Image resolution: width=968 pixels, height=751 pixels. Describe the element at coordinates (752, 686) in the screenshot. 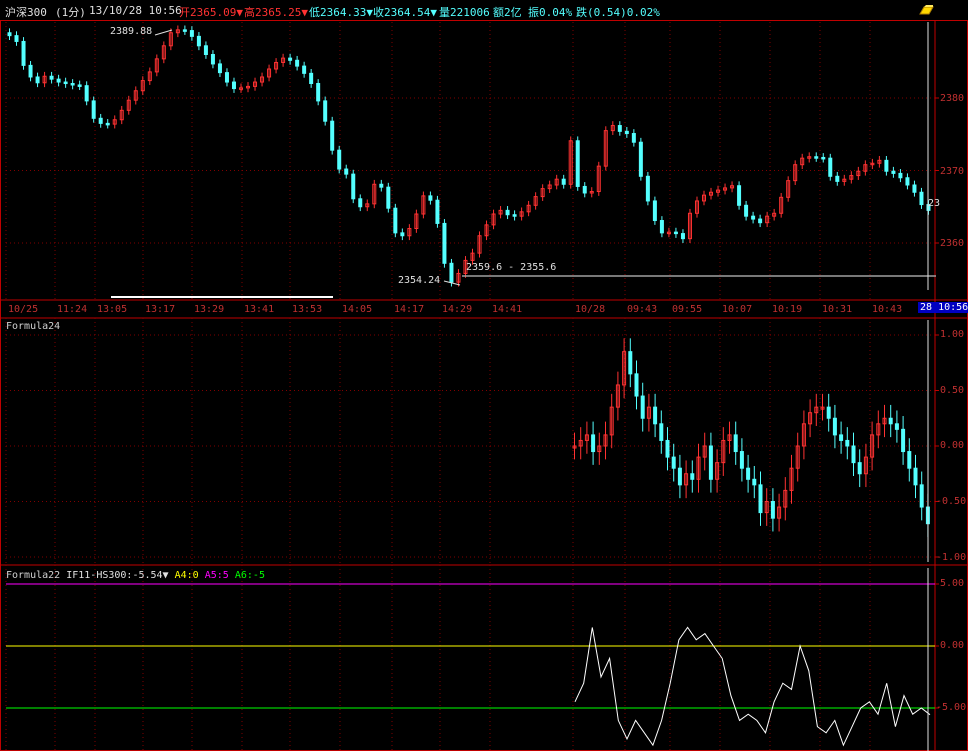

I see `ifspread-line` at that location.